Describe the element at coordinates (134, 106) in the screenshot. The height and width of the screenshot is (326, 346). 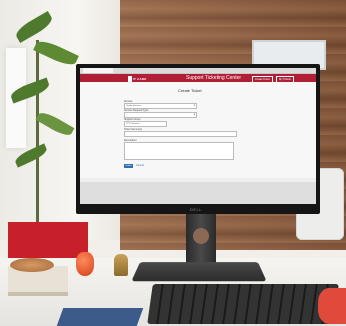
I see `service-value: Cradle Services` at that location.